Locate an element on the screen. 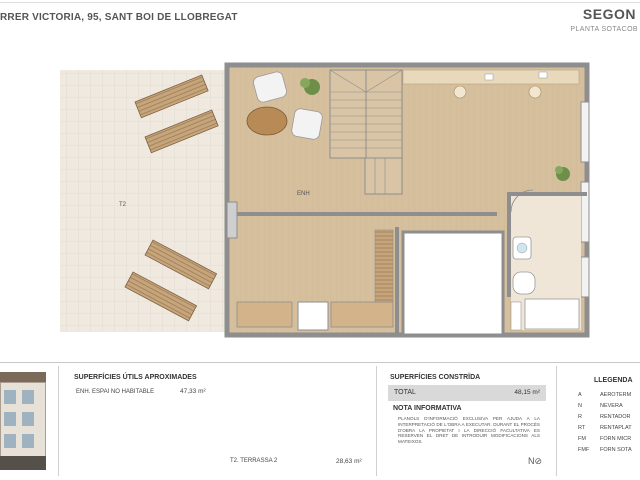 Image resolution: width=640 pixels, height=480 pixels. note-title: NOTA INFORMATIVA is located at coordinates (427, 408).